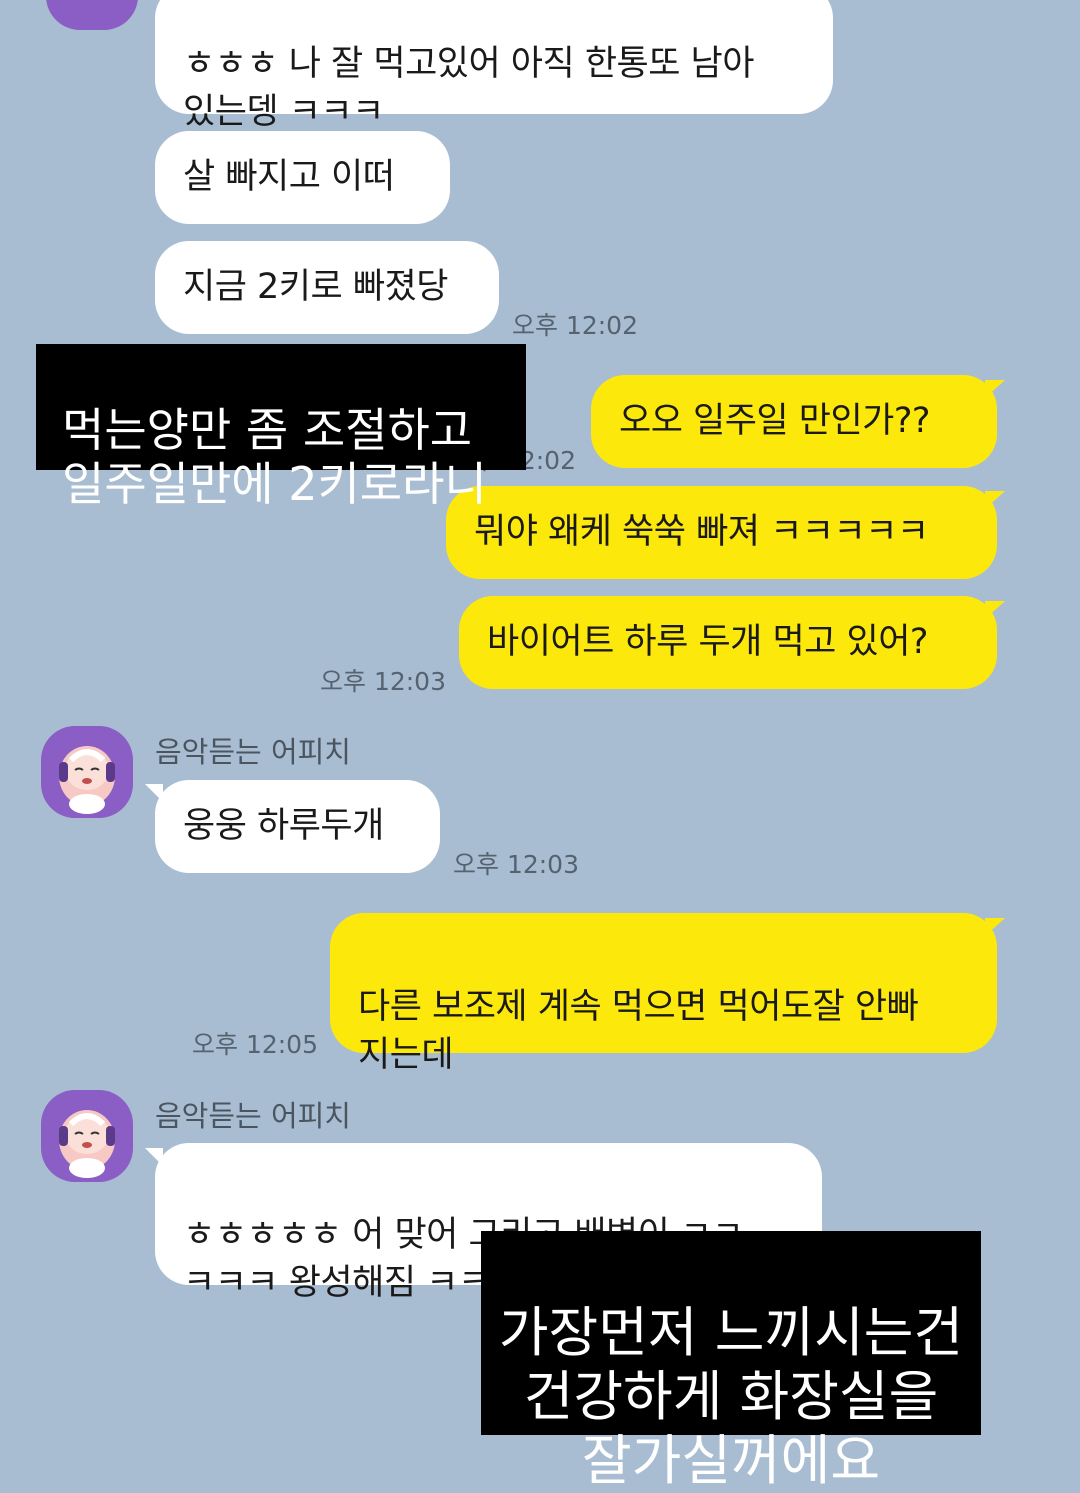 Image resolution: width=1080 pixels, height=1493 pixels. I want to click on message-bubble-outgoing: 바이어트 하루 두개 먹고 있어?, so click(728, 642).